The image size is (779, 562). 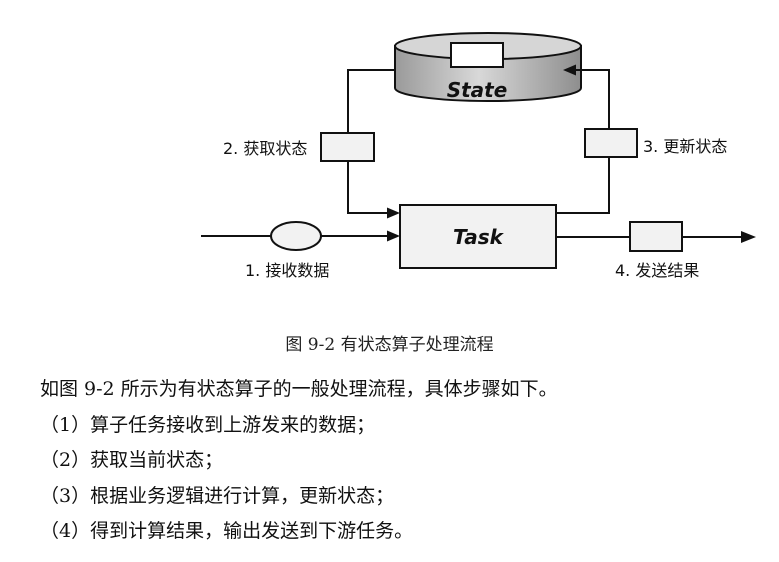 What do you see at coordinates (265, 148) in the screenshot?
I see `step2-label: 2. 获取状态` at bounding box center [265, 148].